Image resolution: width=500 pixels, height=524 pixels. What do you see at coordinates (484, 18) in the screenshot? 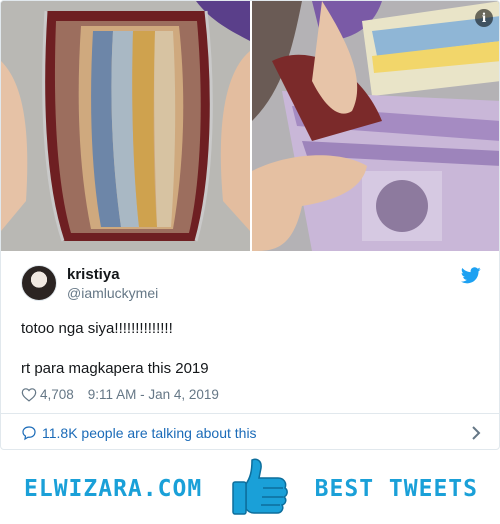
I see `info-icon: i` at bounding box center [484, 18].